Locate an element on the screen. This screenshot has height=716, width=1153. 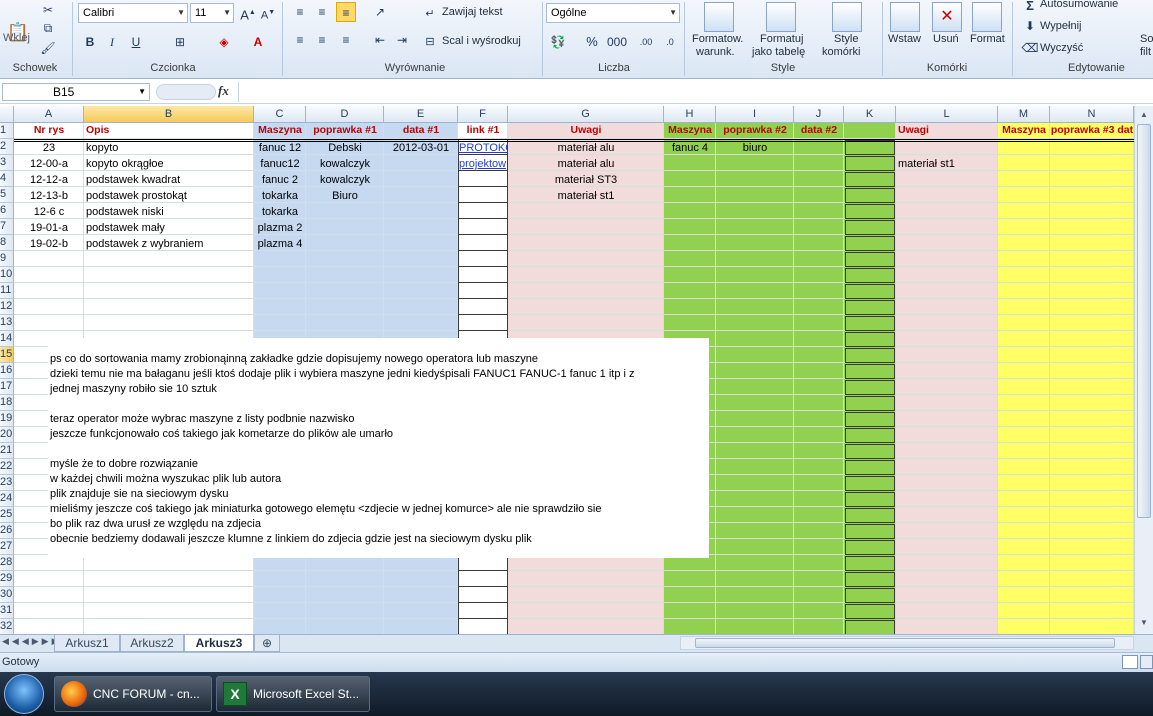
cell-g7 is located at coordinates (586, 229).